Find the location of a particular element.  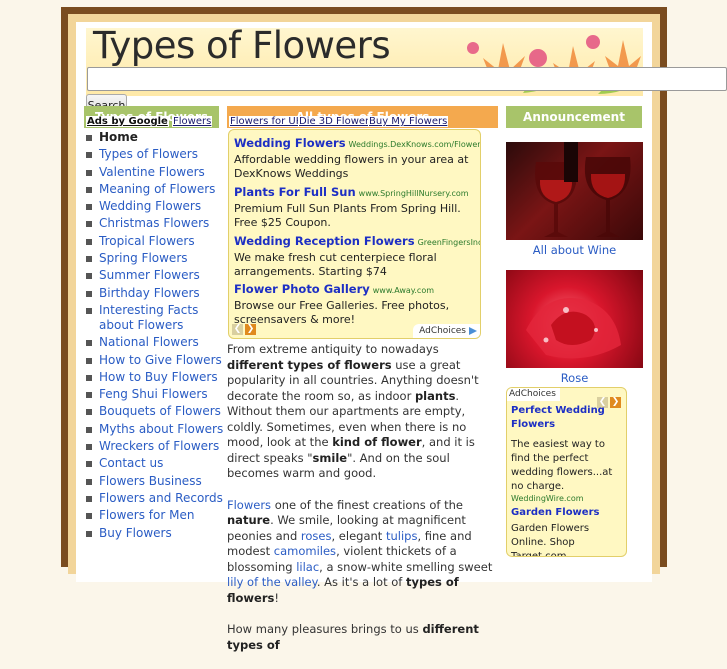

ad-link: Flowers for UK is located at coordinates (266, 121).